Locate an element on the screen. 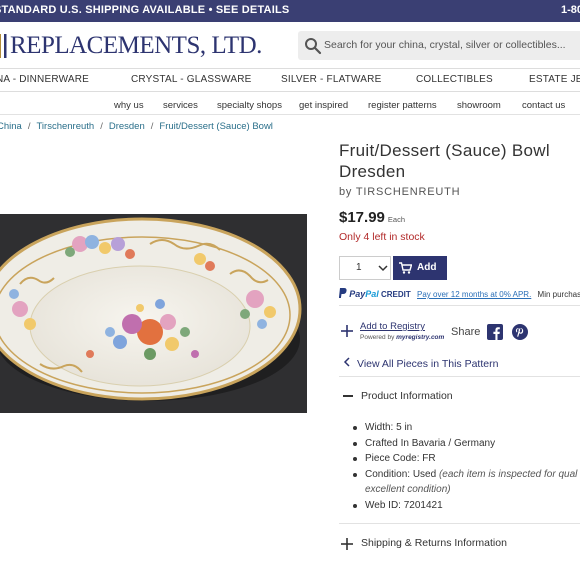 The width and height of the screenshot is (580, 580). cart-icon is located at coordinates (405, 268).